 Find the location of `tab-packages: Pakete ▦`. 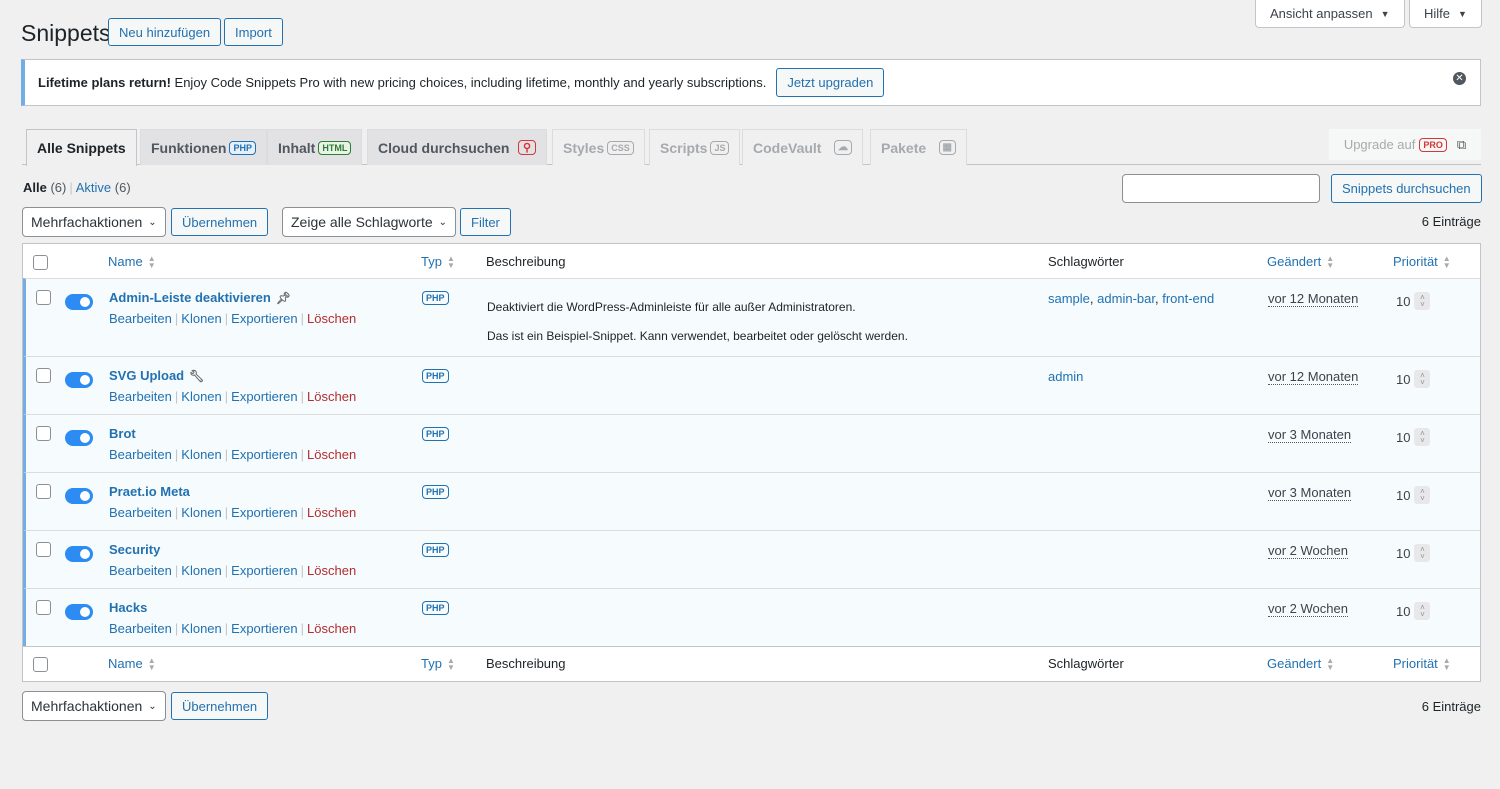

tab-packages: Pakete ▦ is located at coordinates (918, 147).